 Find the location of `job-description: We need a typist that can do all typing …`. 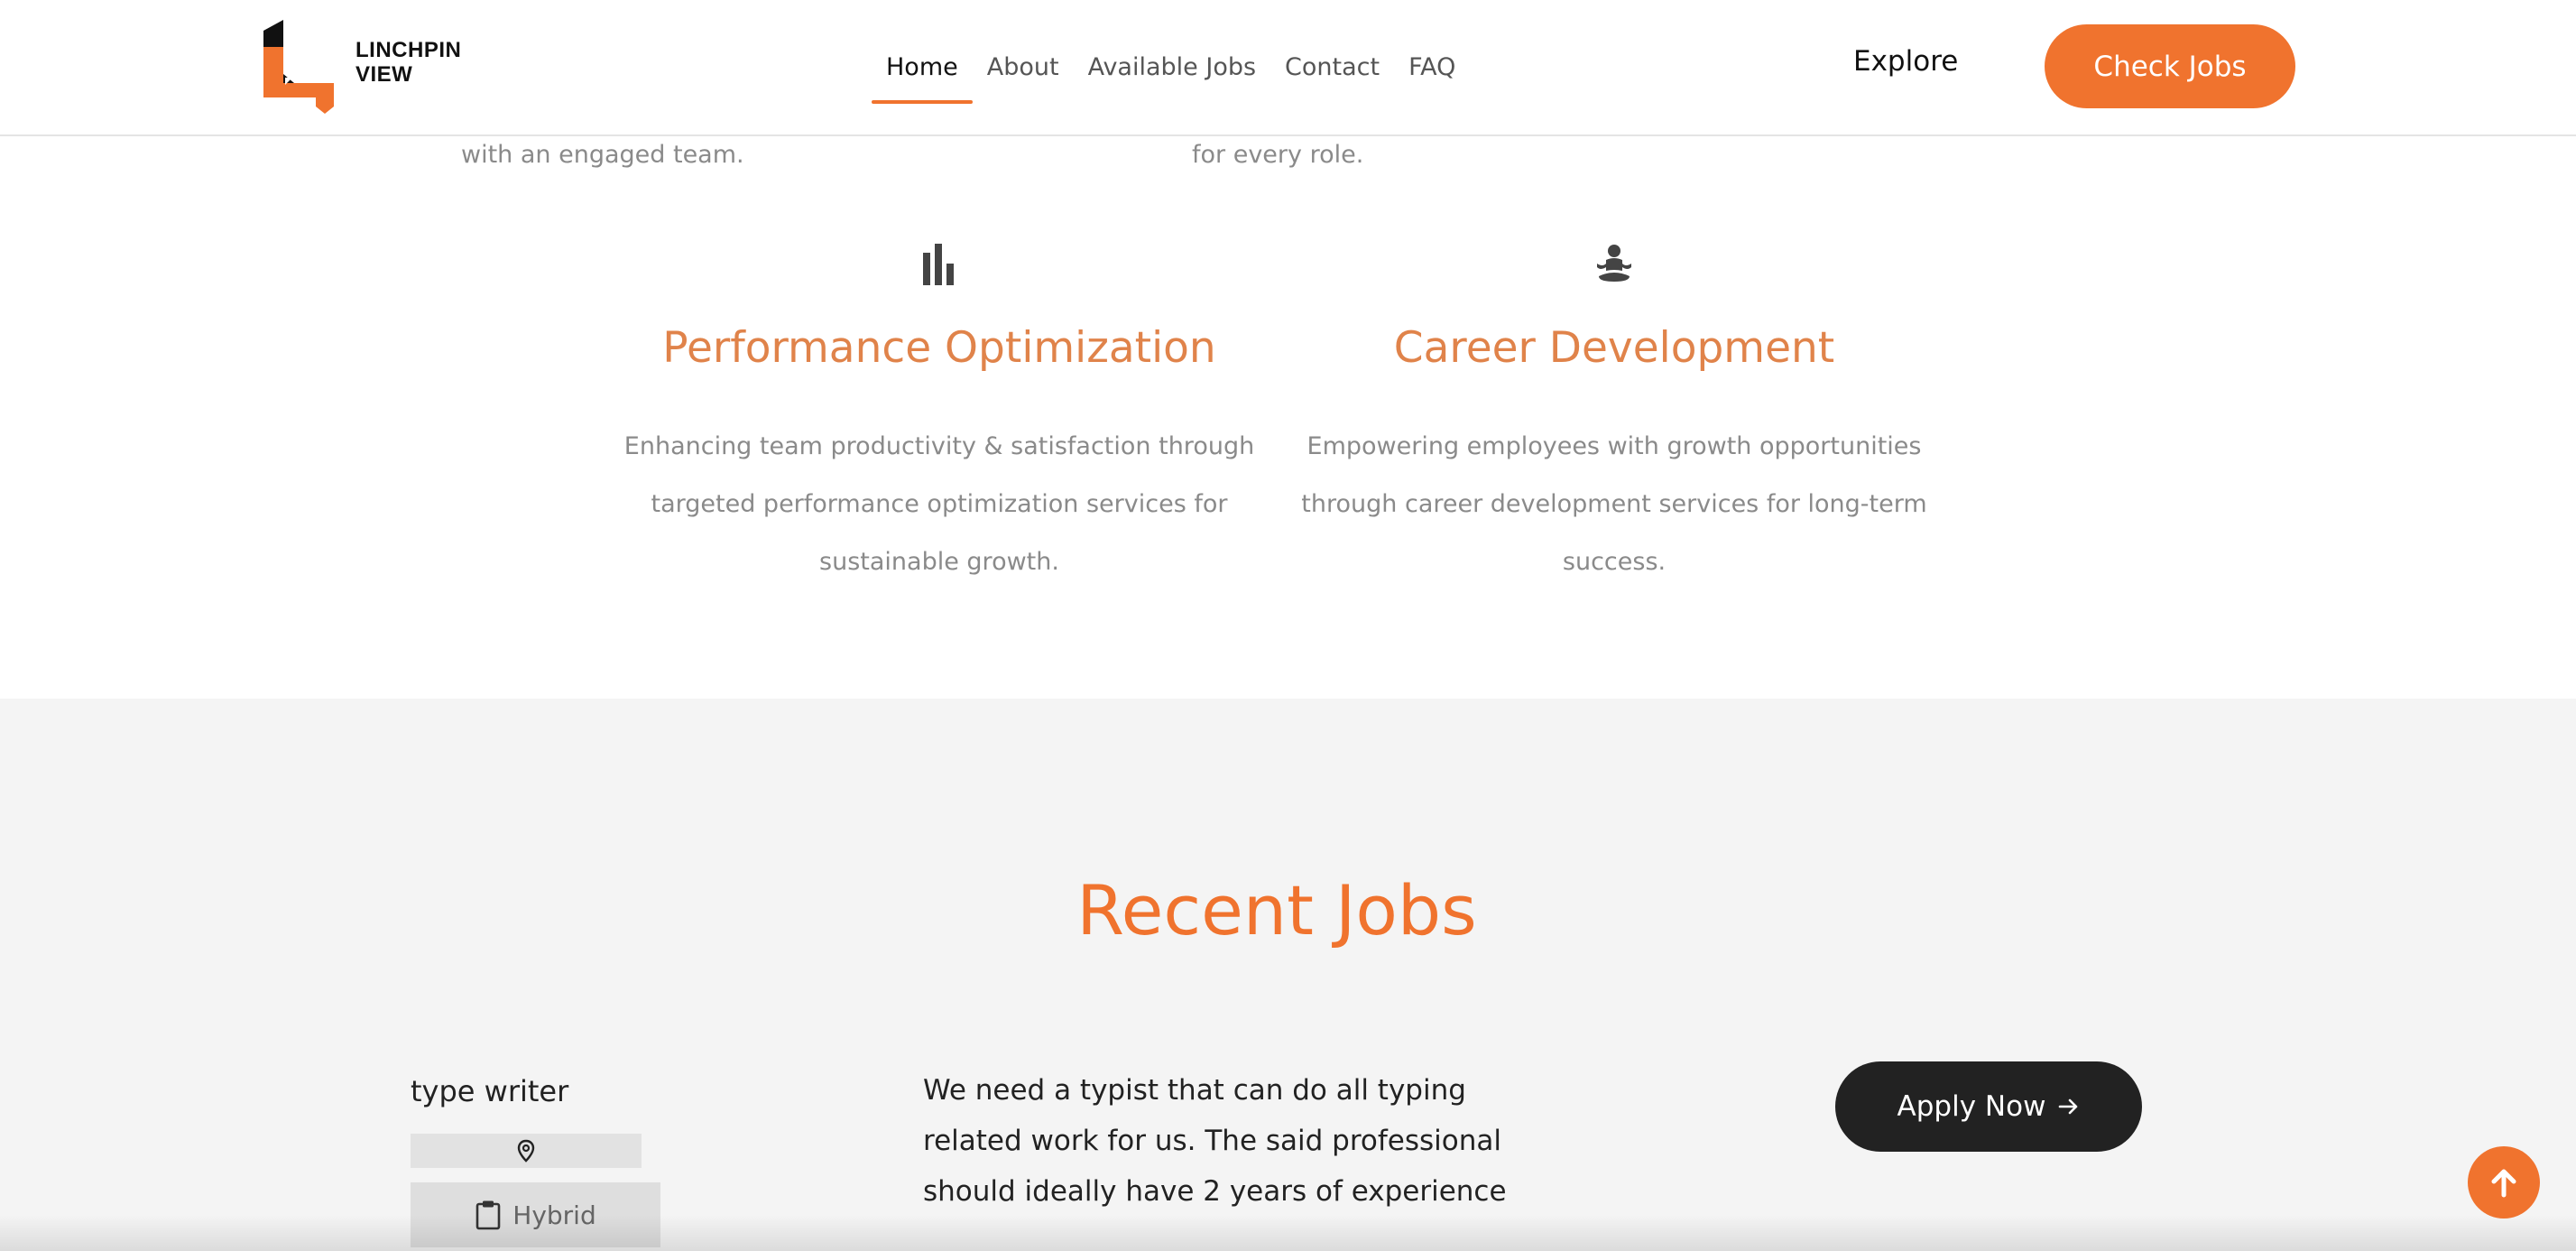

job-description: We need a typist that can do all typing … is located at coordinates (1215, 1141).